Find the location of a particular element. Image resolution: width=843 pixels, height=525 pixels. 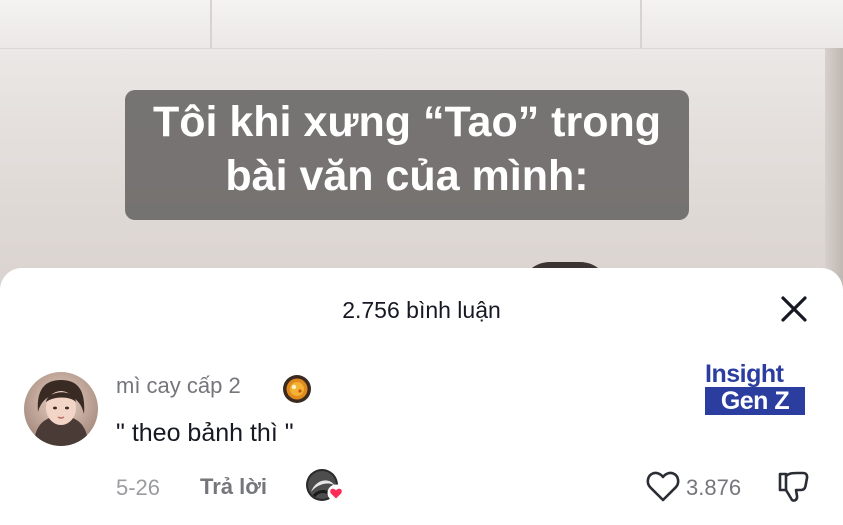

caption-line-1: Tôi khi xưng “Tao” trong is located at coordinates (407, 122).